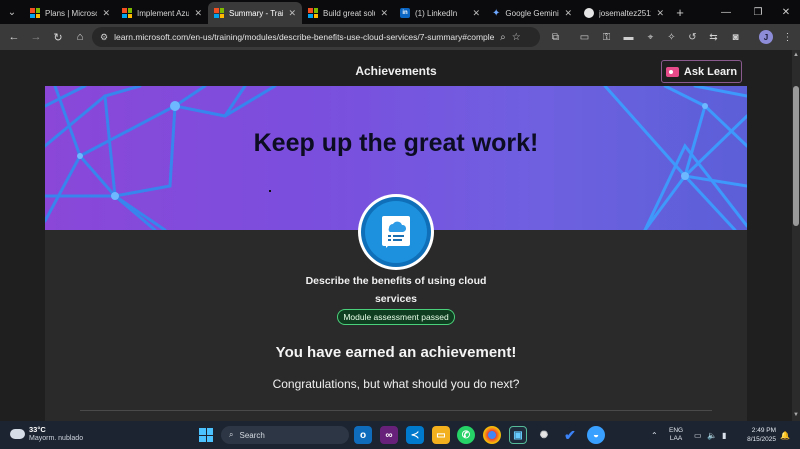  Describe the element at coordinates (518, 435) in the screenshot. I see `terminal-icon: ▣` at that location.